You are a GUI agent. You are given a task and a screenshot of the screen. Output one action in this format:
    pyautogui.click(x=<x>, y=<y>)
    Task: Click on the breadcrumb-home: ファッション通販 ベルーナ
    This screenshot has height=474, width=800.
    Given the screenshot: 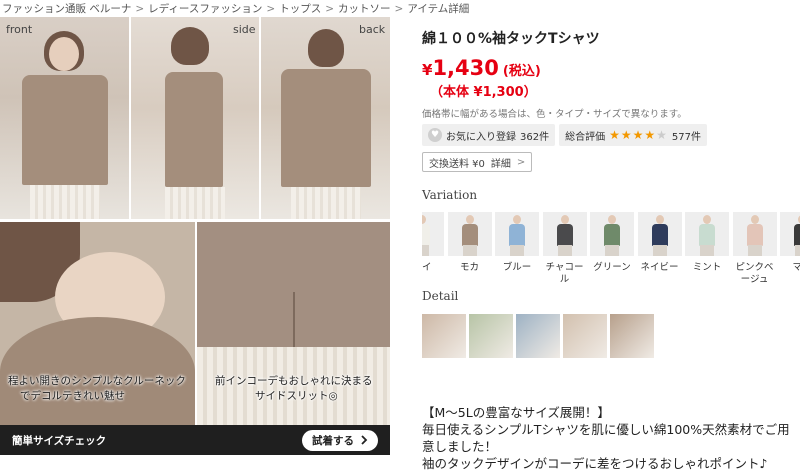 What is the action you would take?
    pyautogui.click(x=66, y=9)
    